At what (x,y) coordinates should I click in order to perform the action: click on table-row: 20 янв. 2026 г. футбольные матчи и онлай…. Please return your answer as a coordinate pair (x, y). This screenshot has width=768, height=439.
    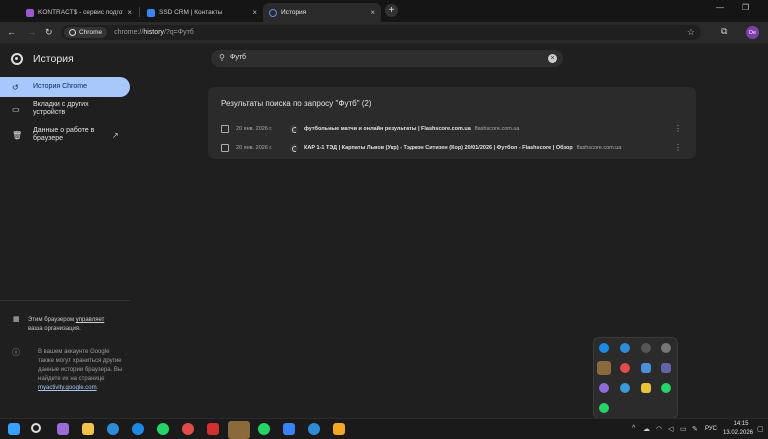
    Looking at the image, I should click on (452, 129).